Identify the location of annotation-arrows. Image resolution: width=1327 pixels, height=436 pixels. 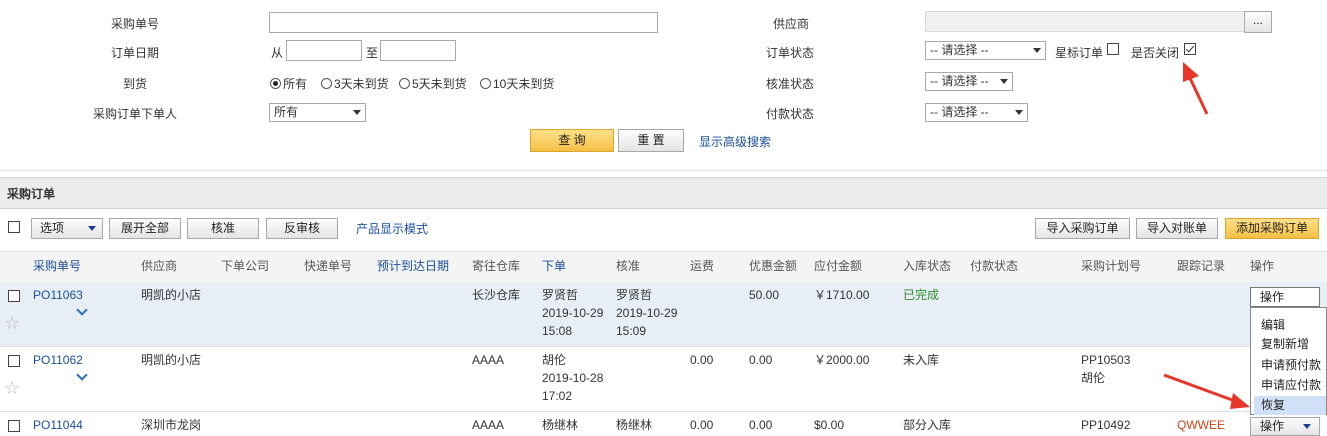
(1206, 235).